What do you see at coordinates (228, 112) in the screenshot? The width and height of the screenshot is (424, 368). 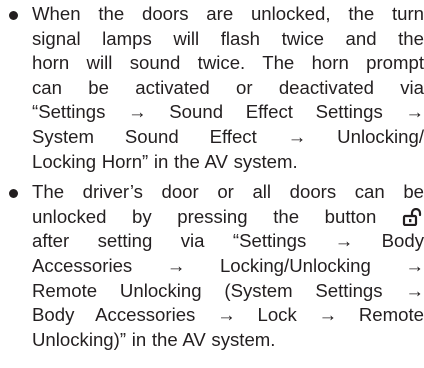 I see `text-line: “Settings → Sound Effect Settings →` at bounding box center [228, 112].